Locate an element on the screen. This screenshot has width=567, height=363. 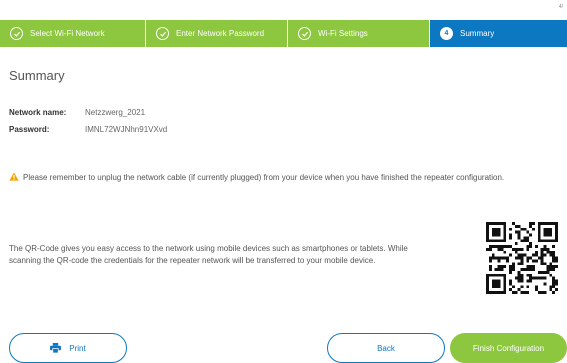
network-name-value: Netzzwerg_2021 is located at coordinates (115, 112).